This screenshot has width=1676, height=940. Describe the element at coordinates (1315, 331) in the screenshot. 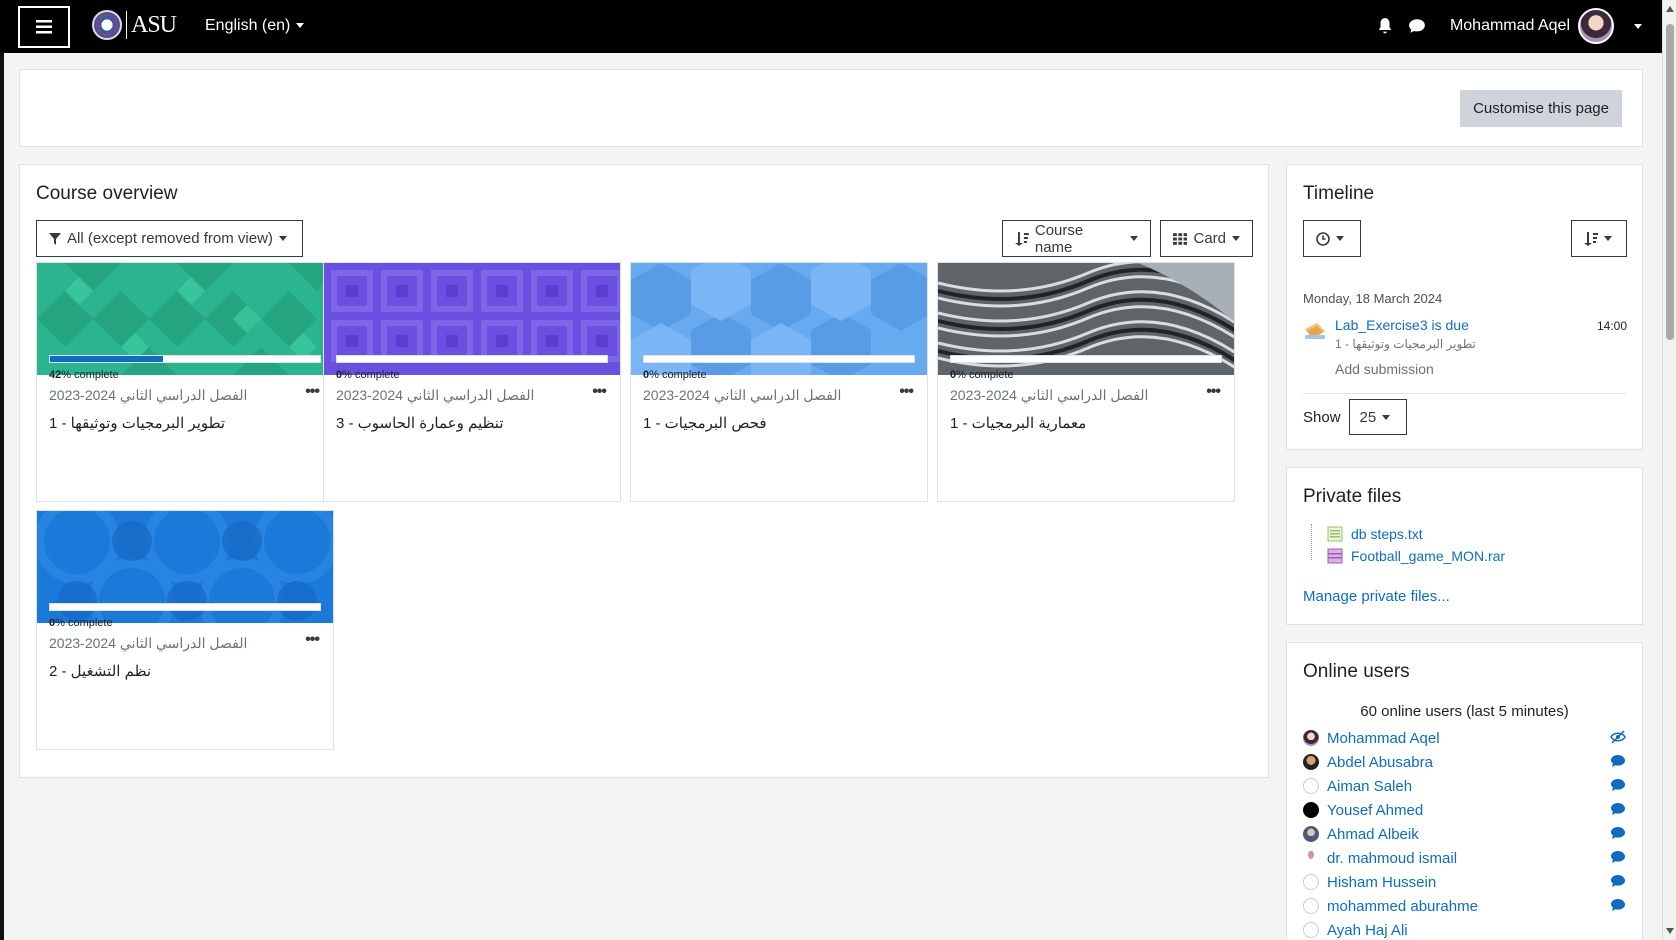

I see `assignment-icon` at that location.